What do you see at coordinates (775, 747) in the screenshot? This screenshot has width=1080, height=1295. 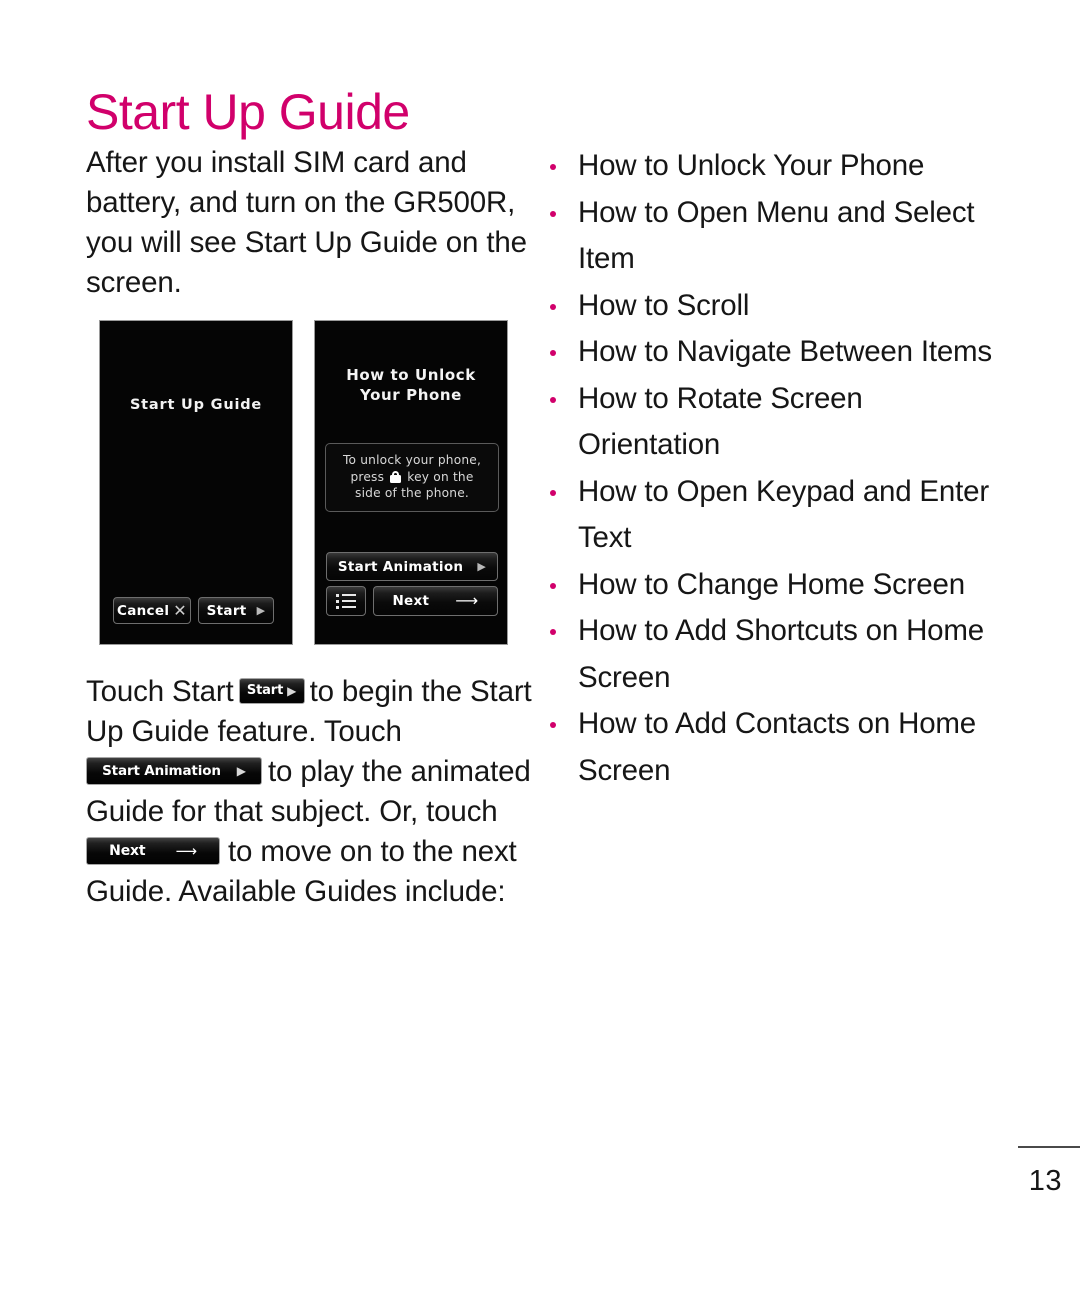 I see `guide-list-item: How to Add Contacts on Home Screen` at bounding box center [775, 747].